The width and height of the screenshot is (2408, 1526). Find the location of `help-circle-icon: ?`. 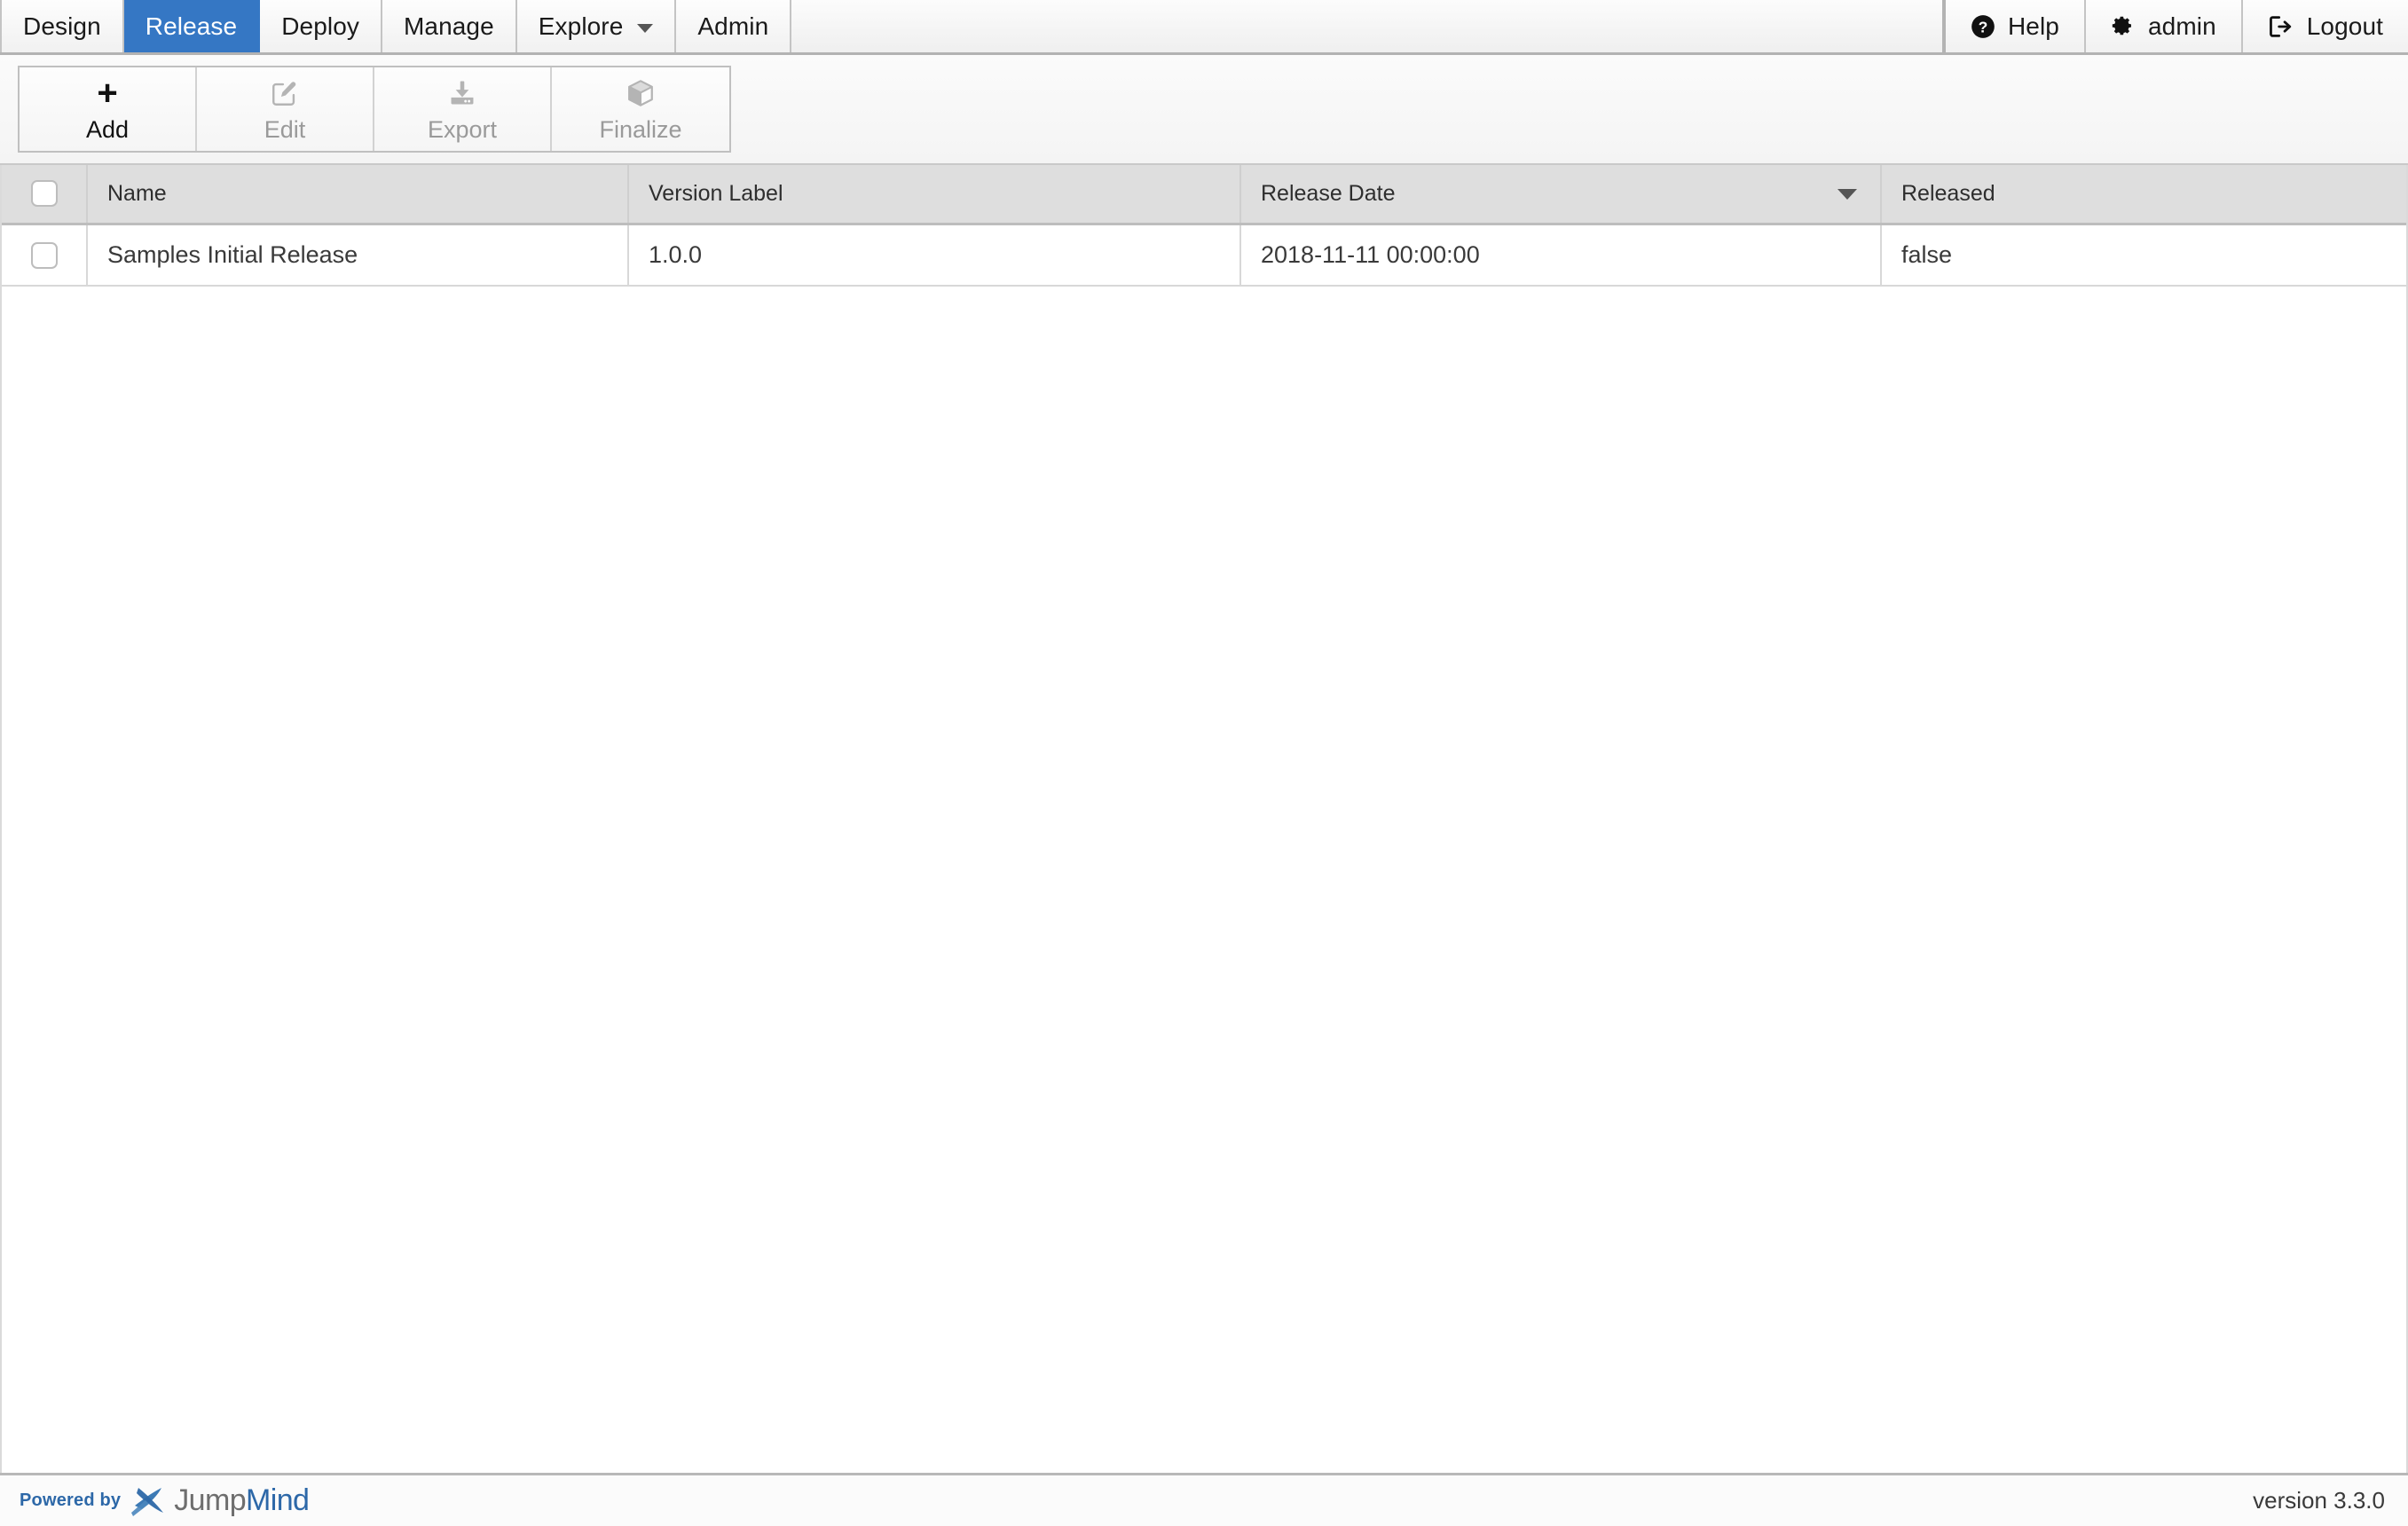

help-circle-icon: ? is located at coordinates (1983, 27).